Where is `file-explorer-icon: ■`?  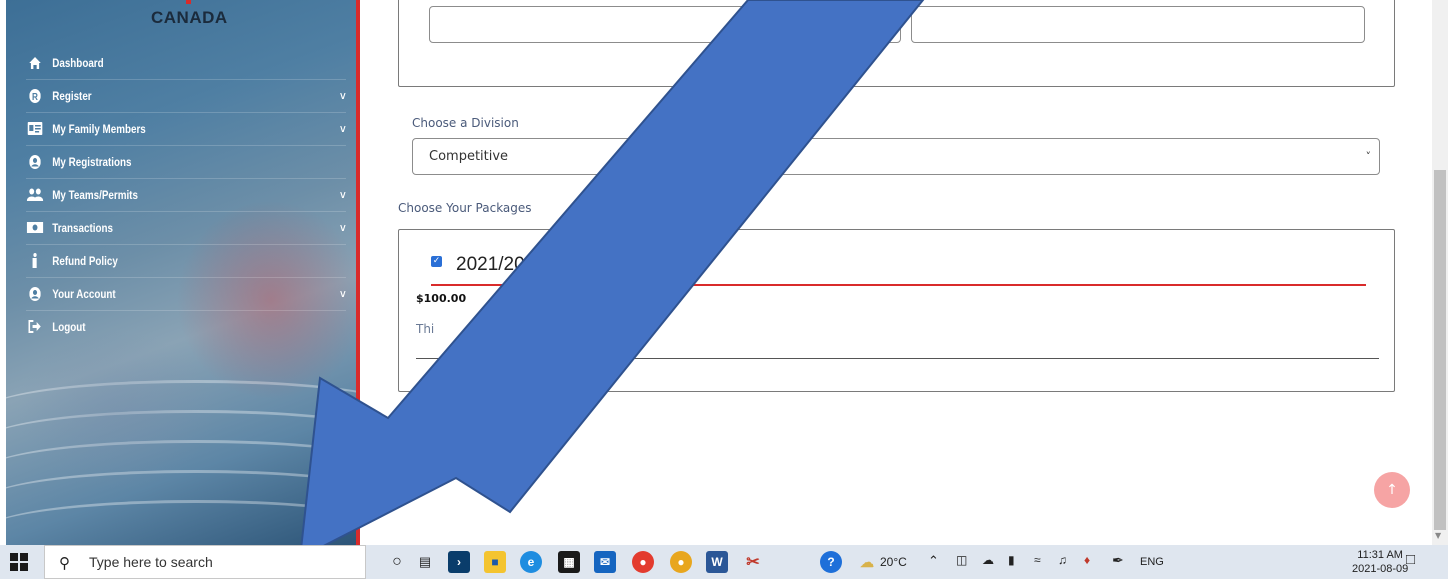 file-explorer-icon: ■ is located at coordinates (495, 562).